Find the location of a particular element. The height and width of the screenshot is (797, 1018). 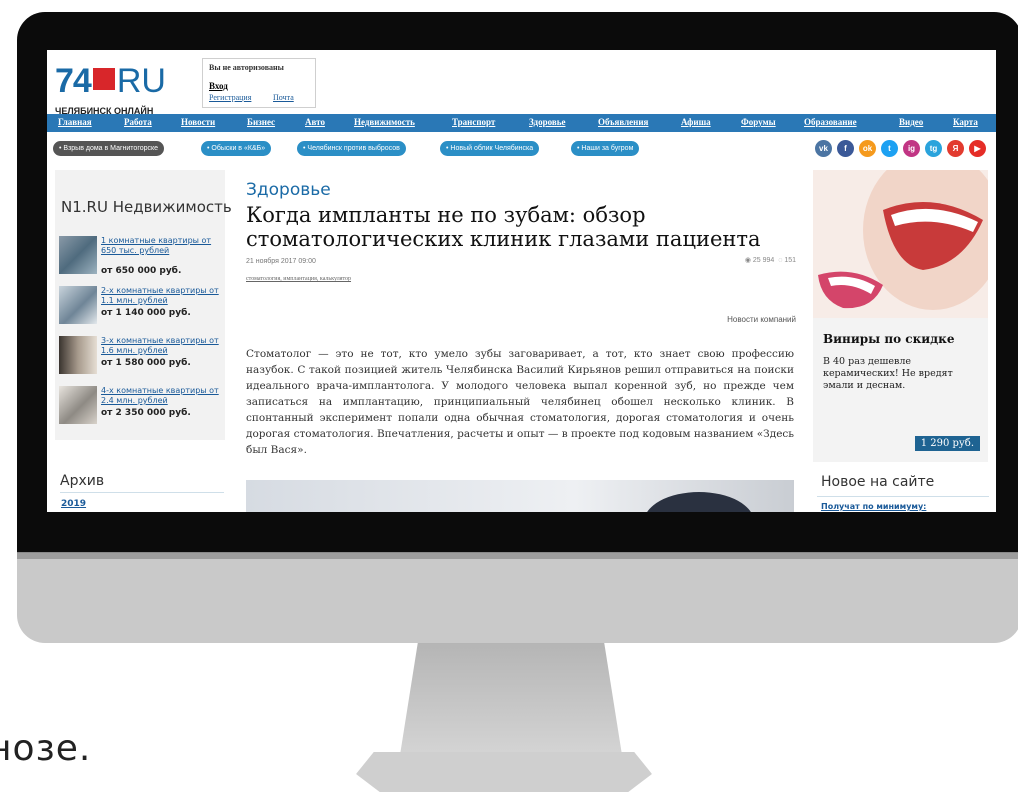

listing-price: от 1 580 000 руб. is located at coordinates (146, 363).